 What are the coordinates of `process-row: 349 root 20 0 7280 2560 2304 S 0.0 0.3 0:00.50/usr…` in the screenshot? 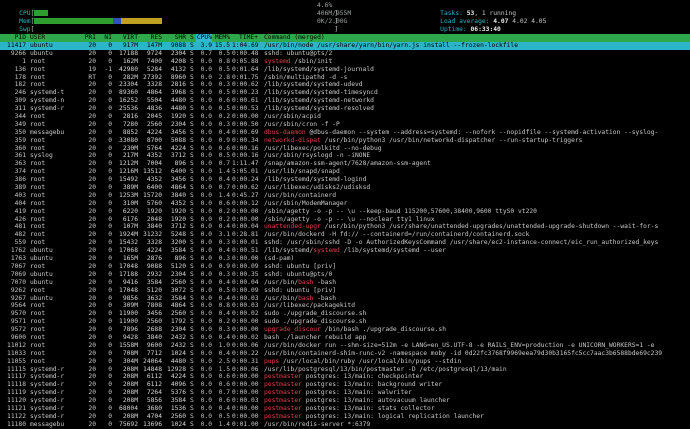 It's located at (345, 125).